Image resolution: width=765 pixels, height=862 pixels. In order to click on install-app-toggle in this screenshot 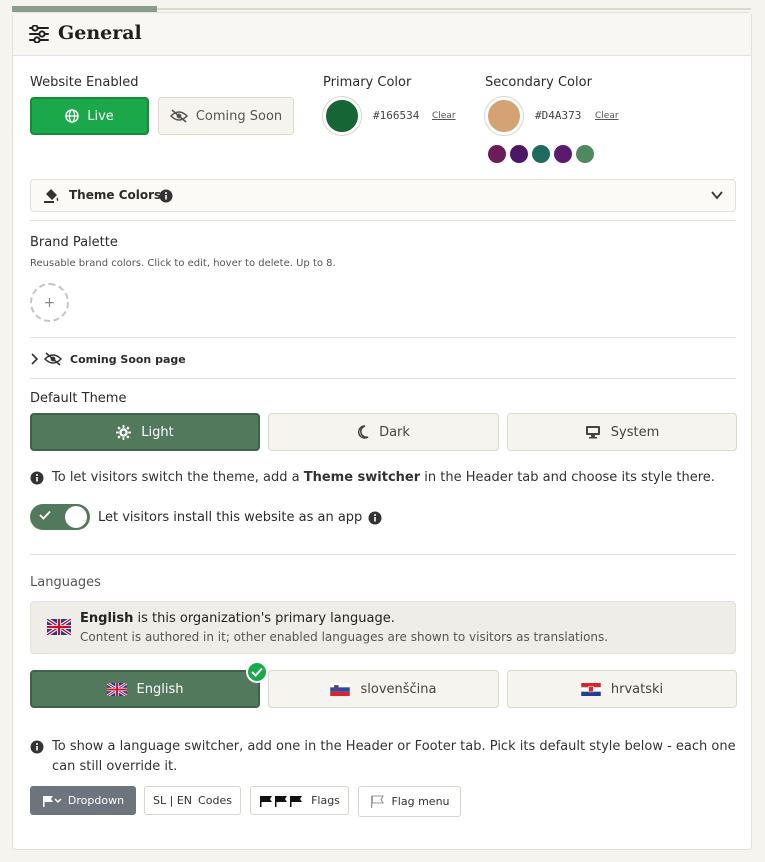, I will do `click(60, 517)`.